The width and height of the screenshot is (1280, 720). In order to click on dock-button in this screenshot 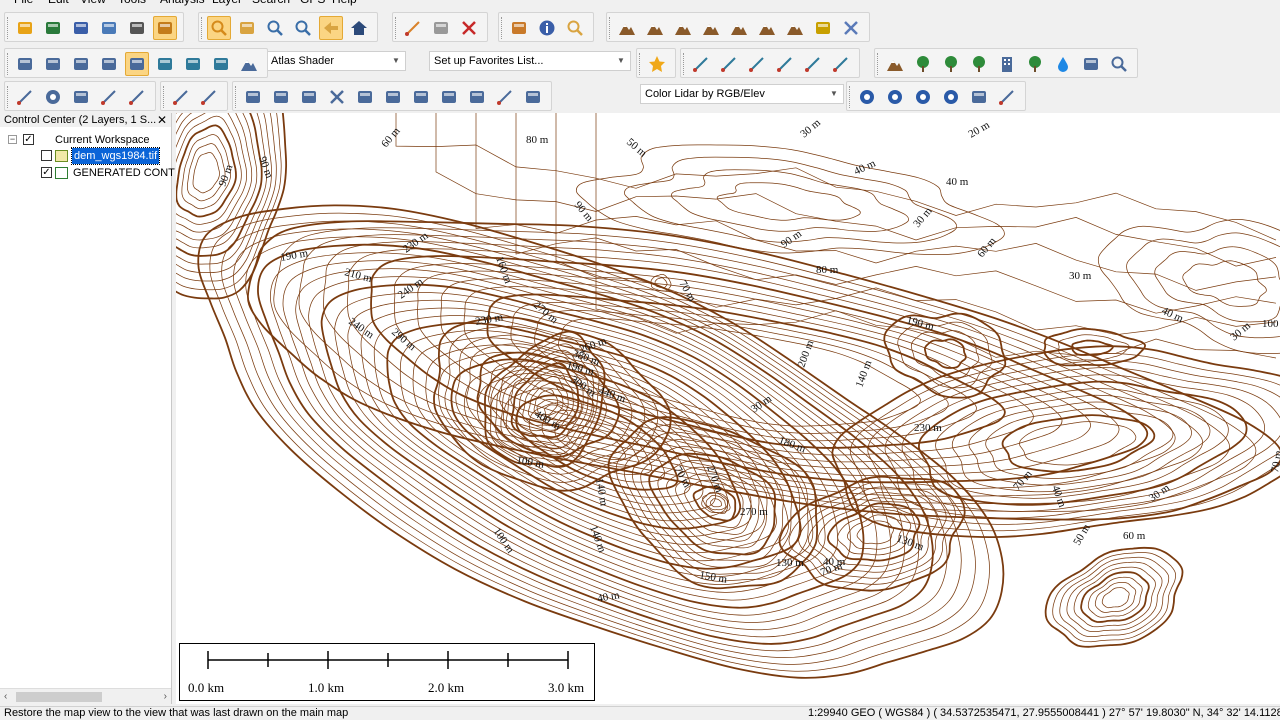, I will do `click(25, 64)`.